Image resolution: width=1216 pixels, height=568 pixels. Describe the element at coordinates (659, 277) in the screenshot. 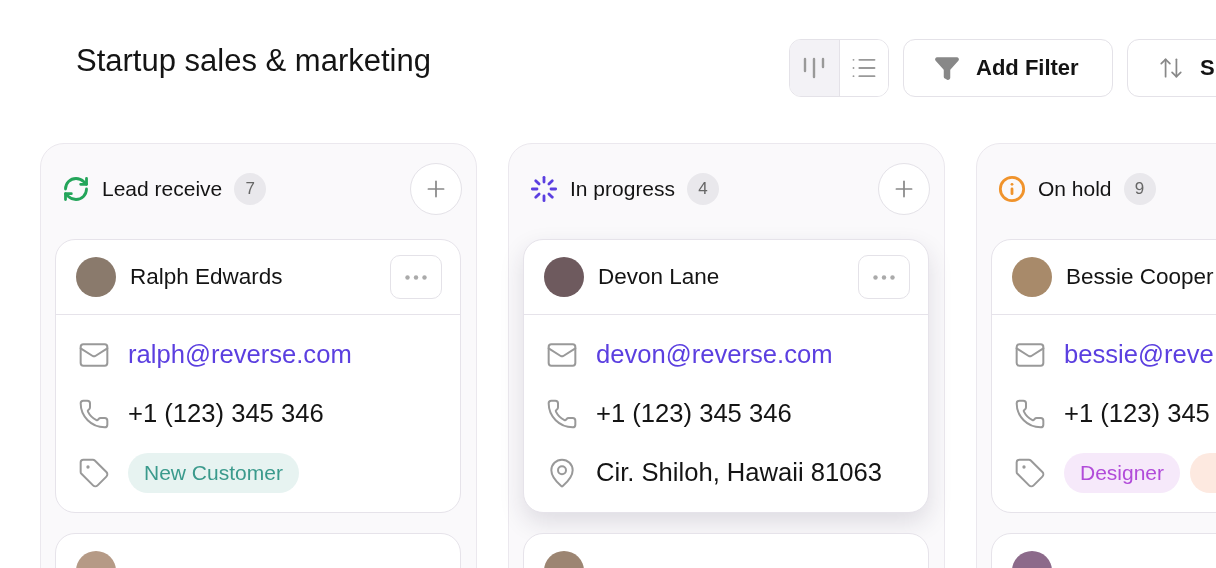

I see `contact-name: Devon Lane` at that location.